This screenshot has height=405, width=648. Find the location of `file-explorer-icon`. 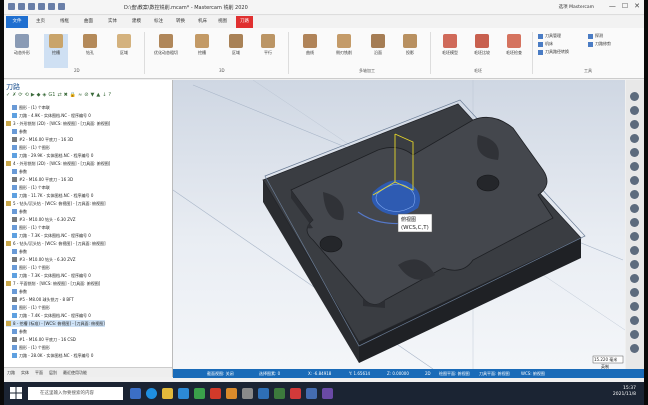

file-explorer-icon is located at coordinates (167, 393).